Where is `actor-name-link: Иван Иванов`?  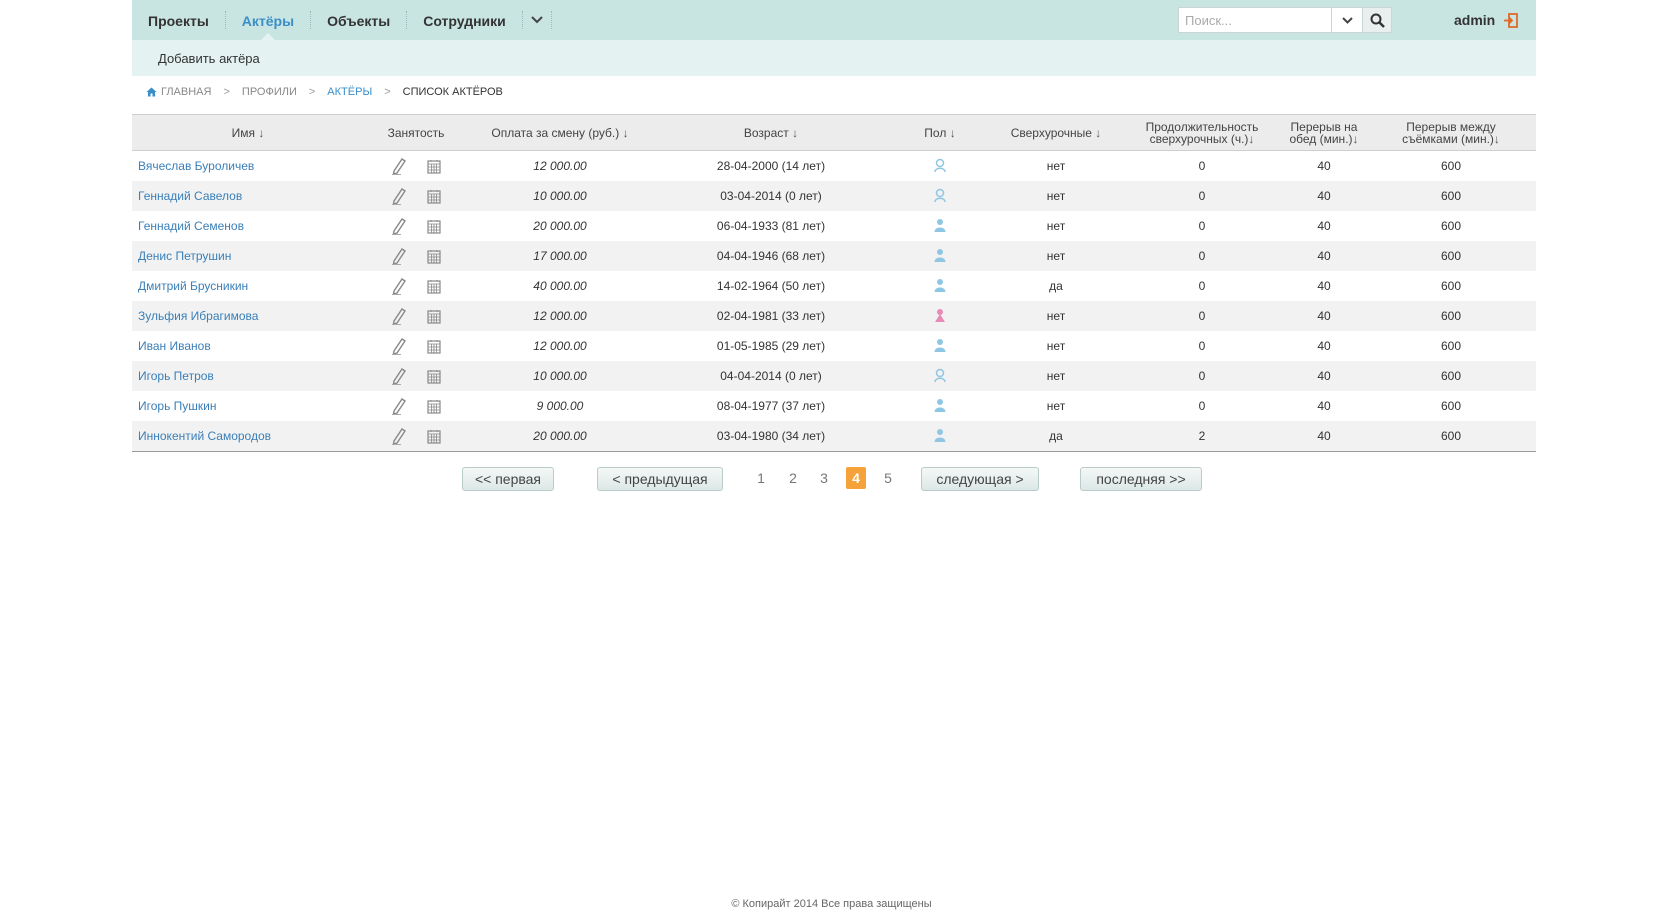 actor-name-link: Иван Иванов is located at coordinates (248, 346).